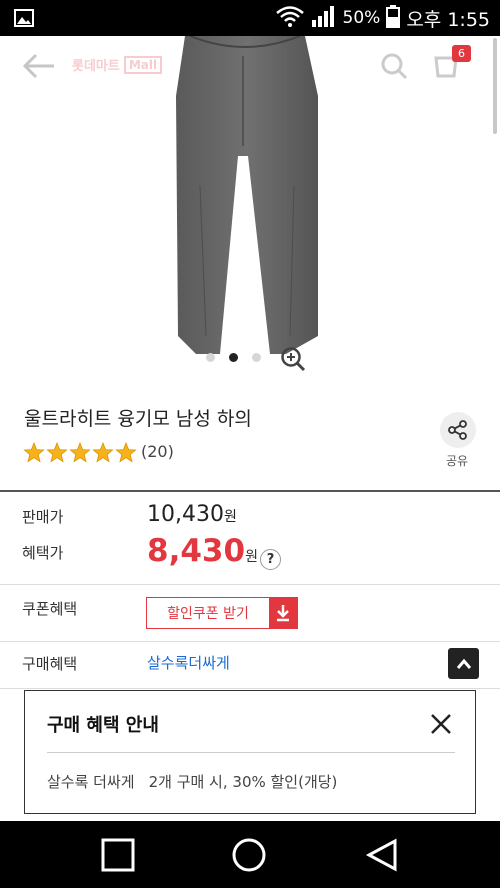 The image size is (500, 888). What do you see at coordinates (143, 64) in the screenshot?
I see `logo-badge: Mall` at bounding box center [143, 64].